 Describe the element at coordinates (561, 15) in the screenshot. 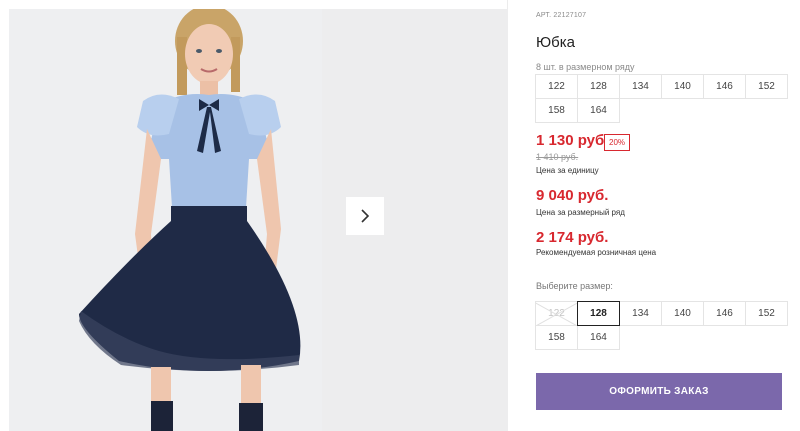

I see `article-number: АРТ. 22127107` at that location.